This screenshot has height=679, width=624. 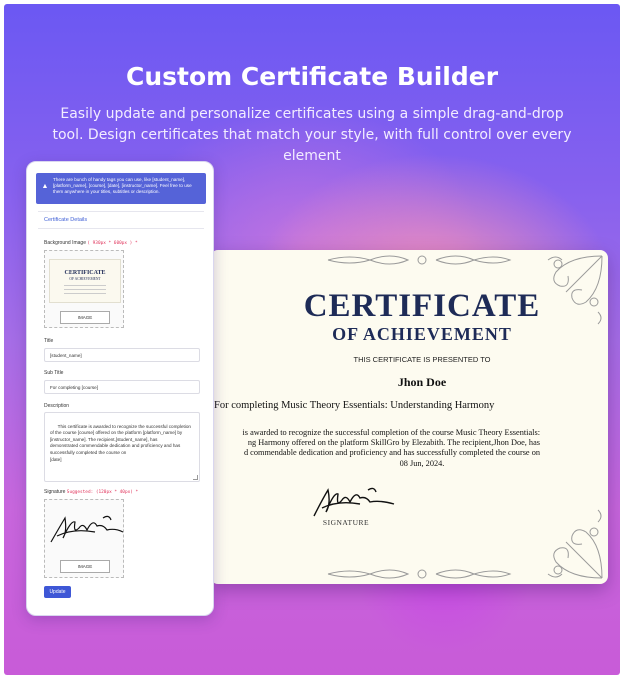 I want to click on certificate-signature-label: SIGNATURE, so click(x=346, y=522).